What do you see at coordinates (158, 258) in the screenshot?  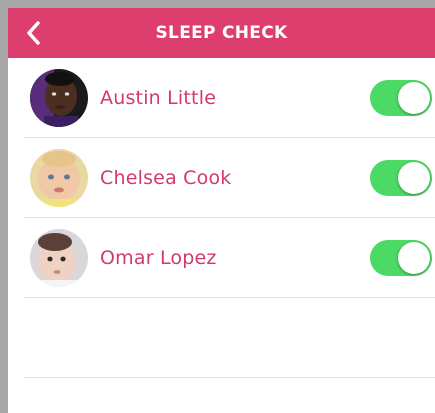 I see `child-name: Omar Lopez` at bounding box center [158, 258].